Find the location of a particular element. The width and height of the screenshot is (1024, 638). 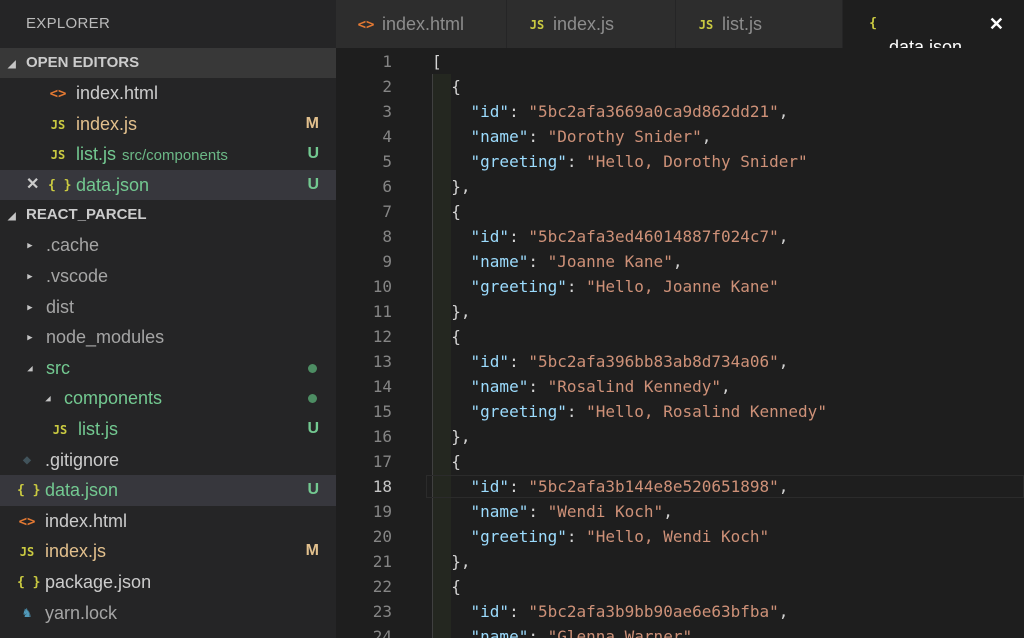

tree-folder: ◢ components is located at coordinates (168, 398).